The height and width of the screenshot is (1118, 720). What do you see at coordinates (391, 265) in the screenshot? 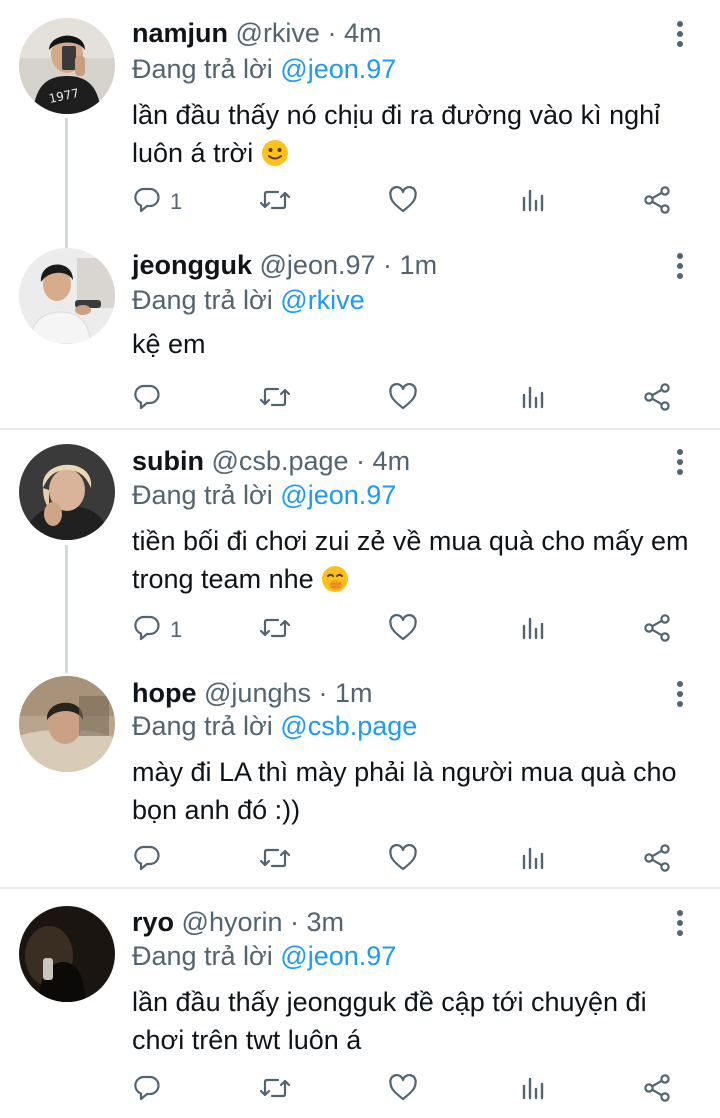
I see `tweet-header: jeongguk @jeon.97 · 1m` at bounding box center [391, 265].